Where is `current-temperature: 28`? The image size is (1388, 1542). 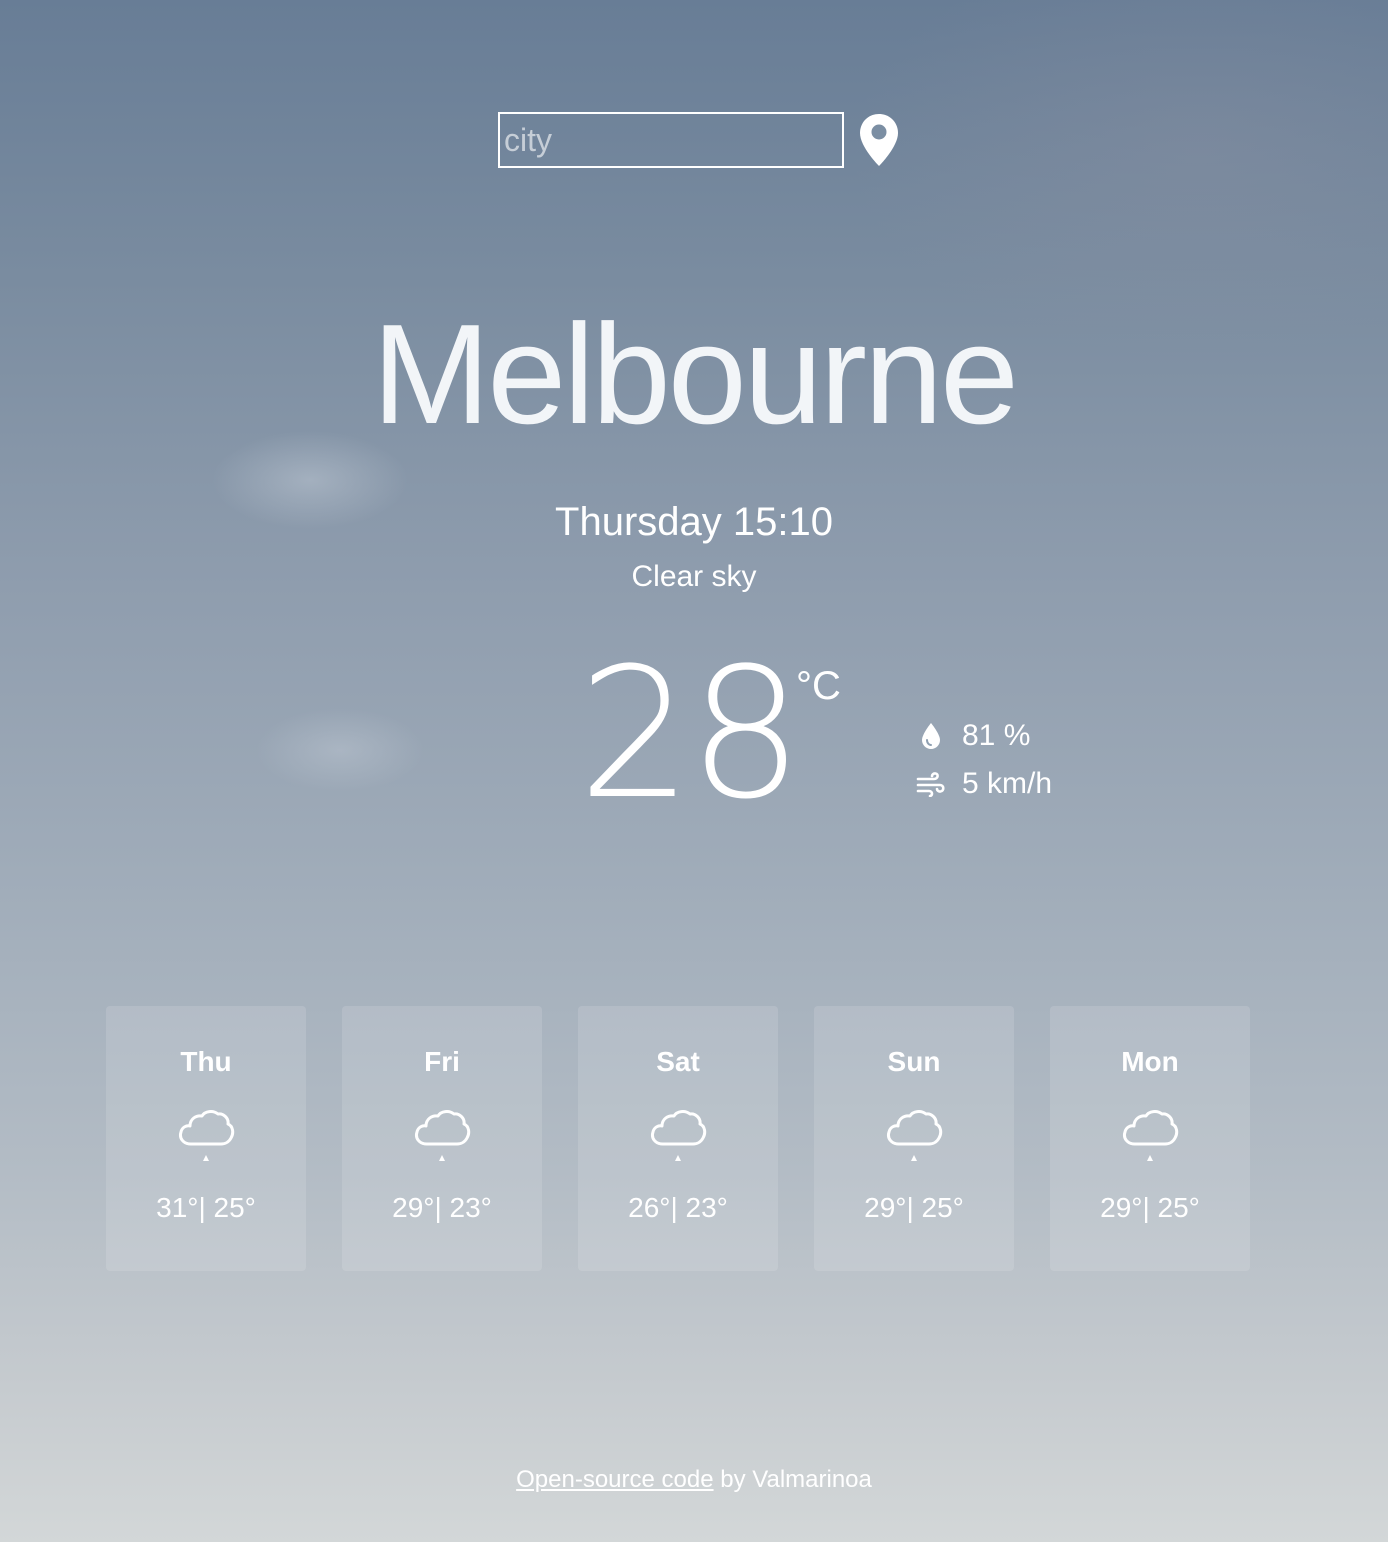 current-temperature: 28 is located at coordinates (690, 734).